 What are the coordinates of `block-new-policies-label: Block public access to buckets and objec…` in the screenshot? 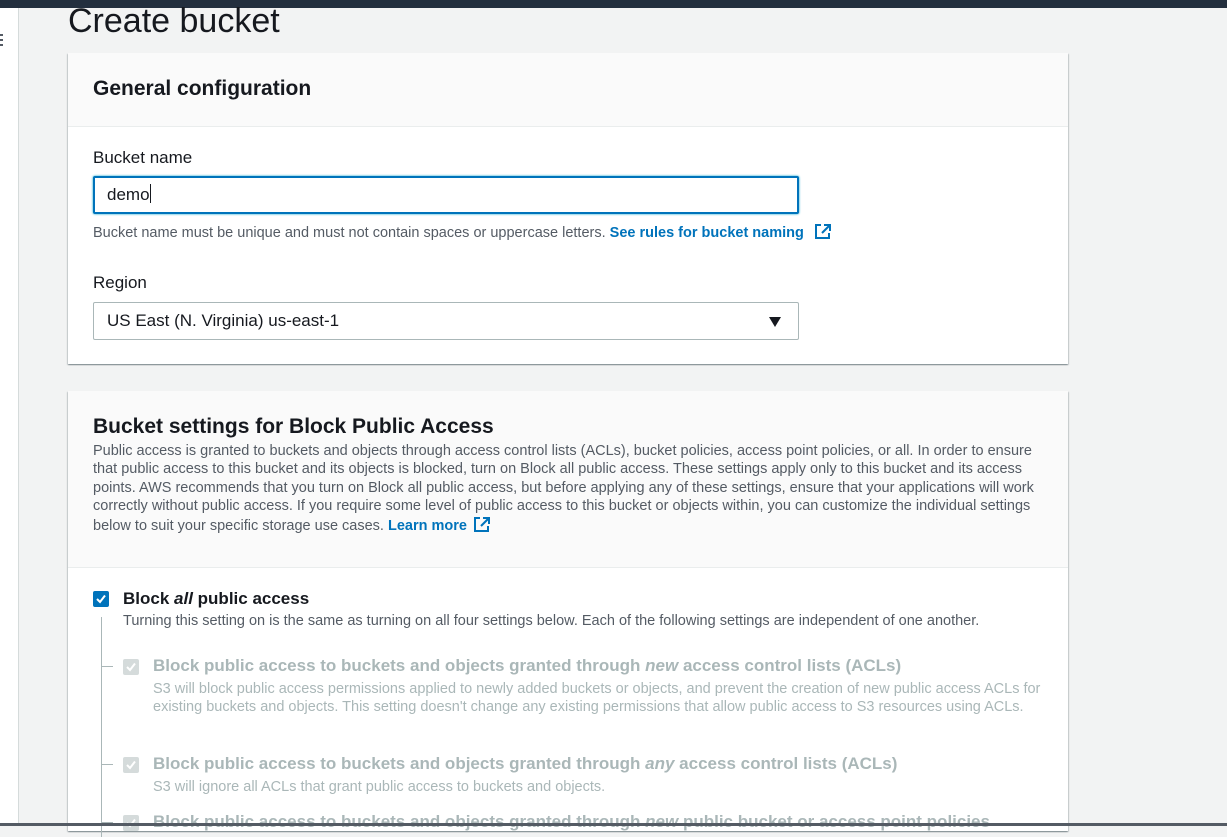 It's located at (571, 822).